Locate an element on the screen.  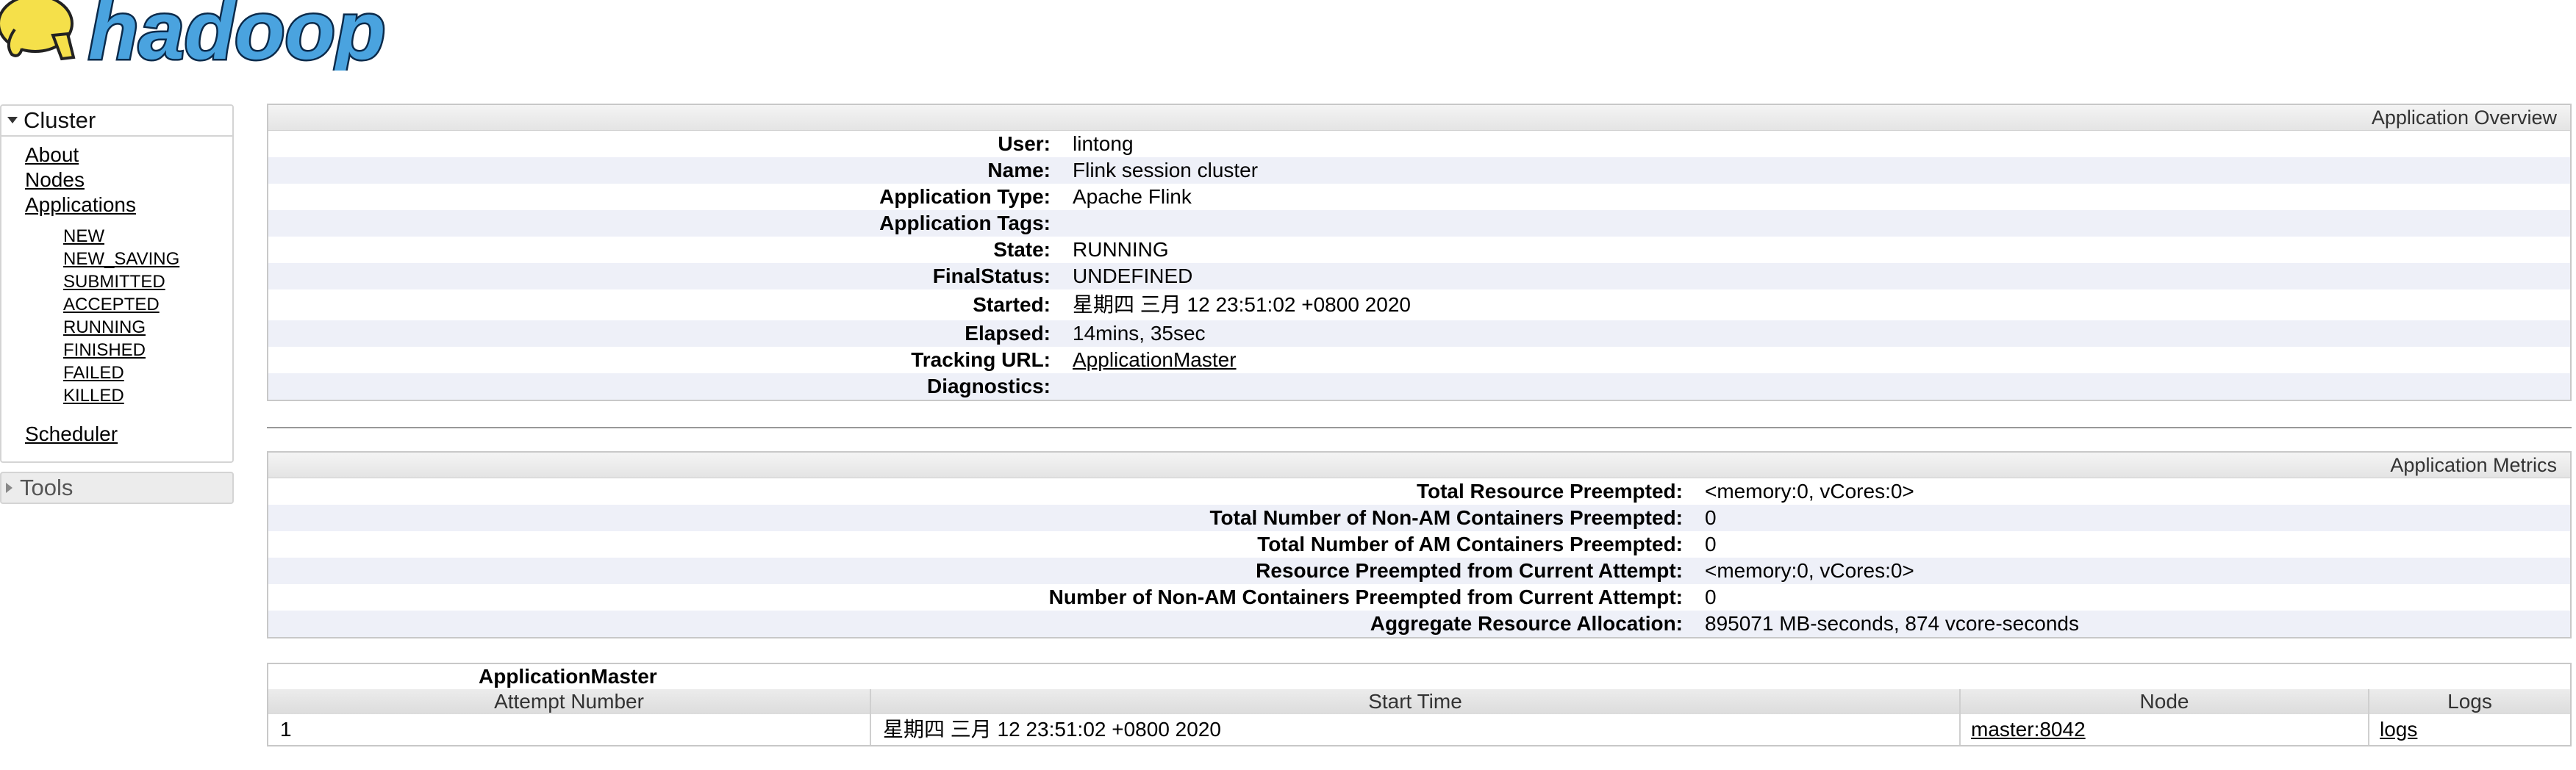
elephant-icon: hadoop is located at coordinates (193, 39).